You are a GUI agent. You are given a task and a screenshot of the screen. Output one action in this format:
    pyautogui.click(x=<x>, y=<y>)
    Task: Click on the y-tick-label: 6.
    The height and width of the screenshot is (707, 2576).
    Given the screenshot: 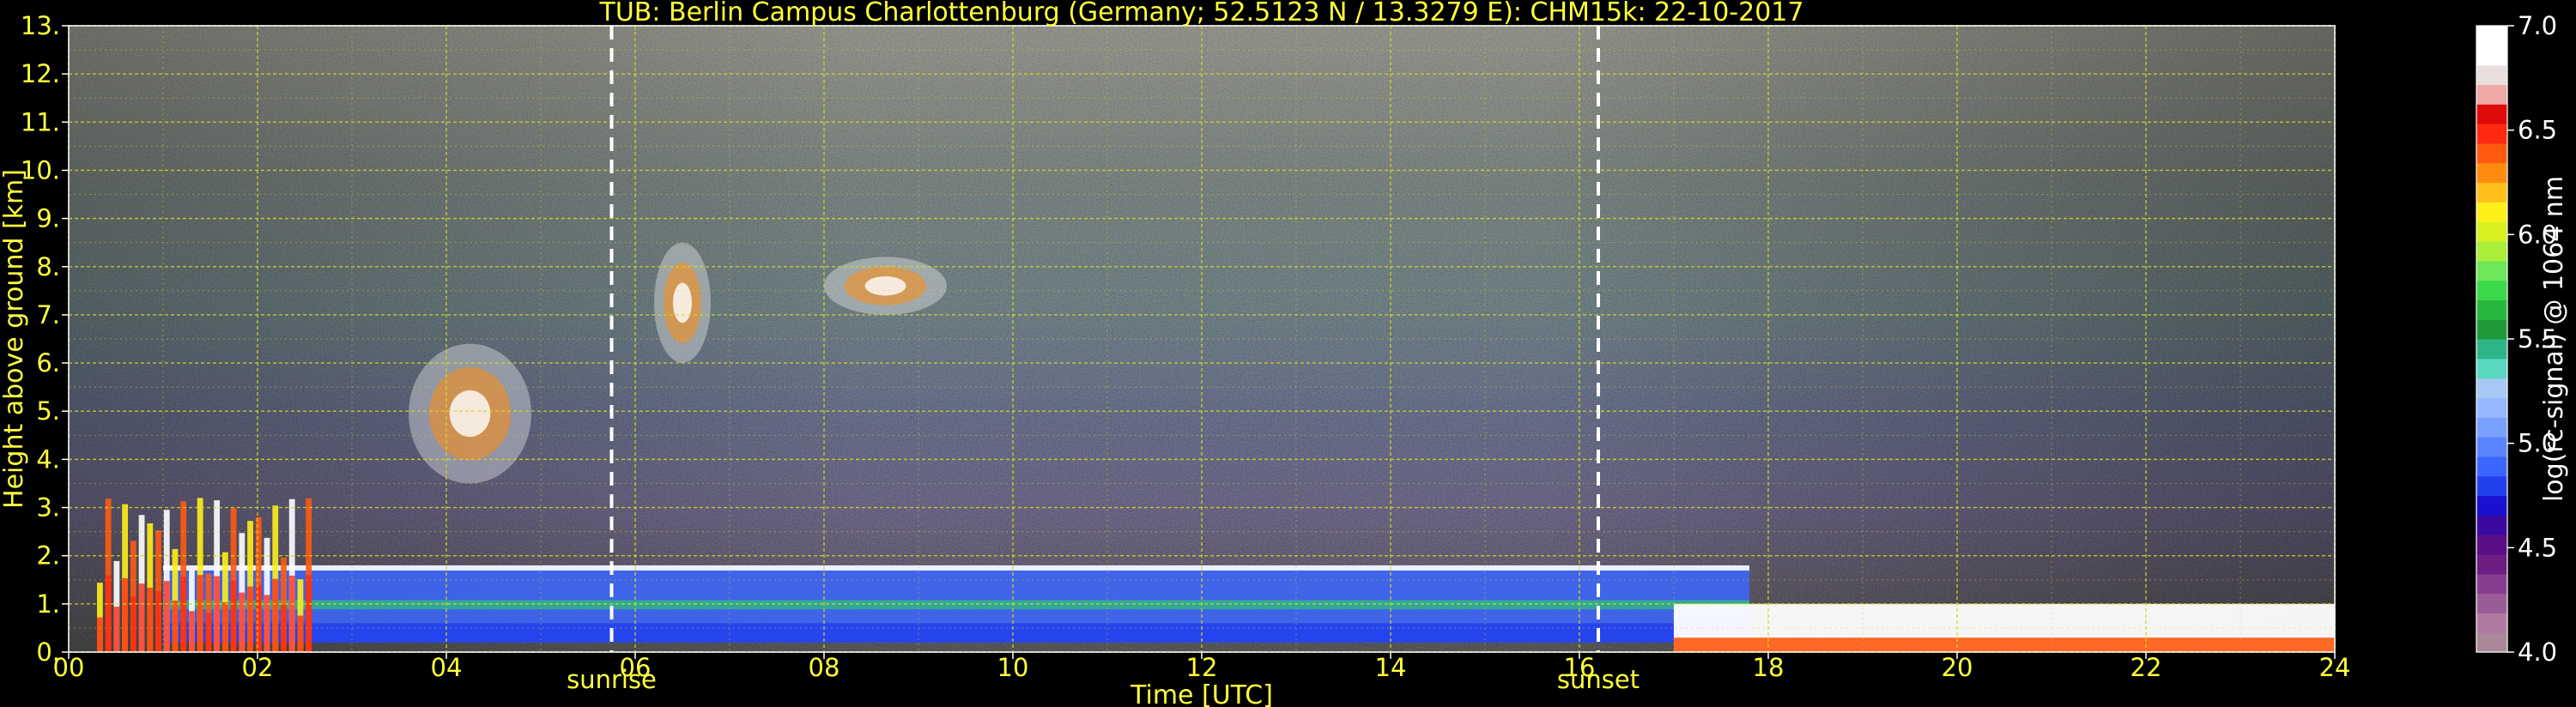 What is the action you would take?
    pyautogui.click(x=48, y=363)
    